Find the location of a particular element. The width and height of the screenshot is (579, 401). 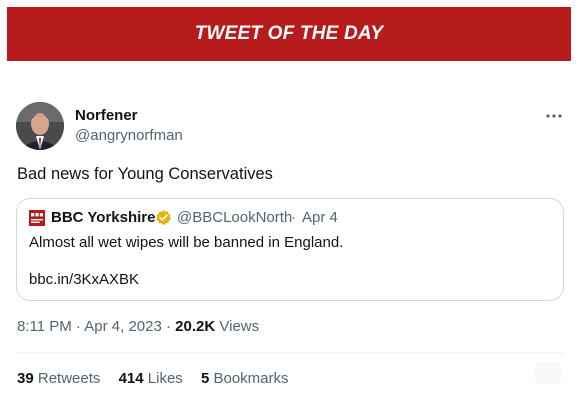

tweet-time: 8:11 PM is located at coordinates (44, 326).